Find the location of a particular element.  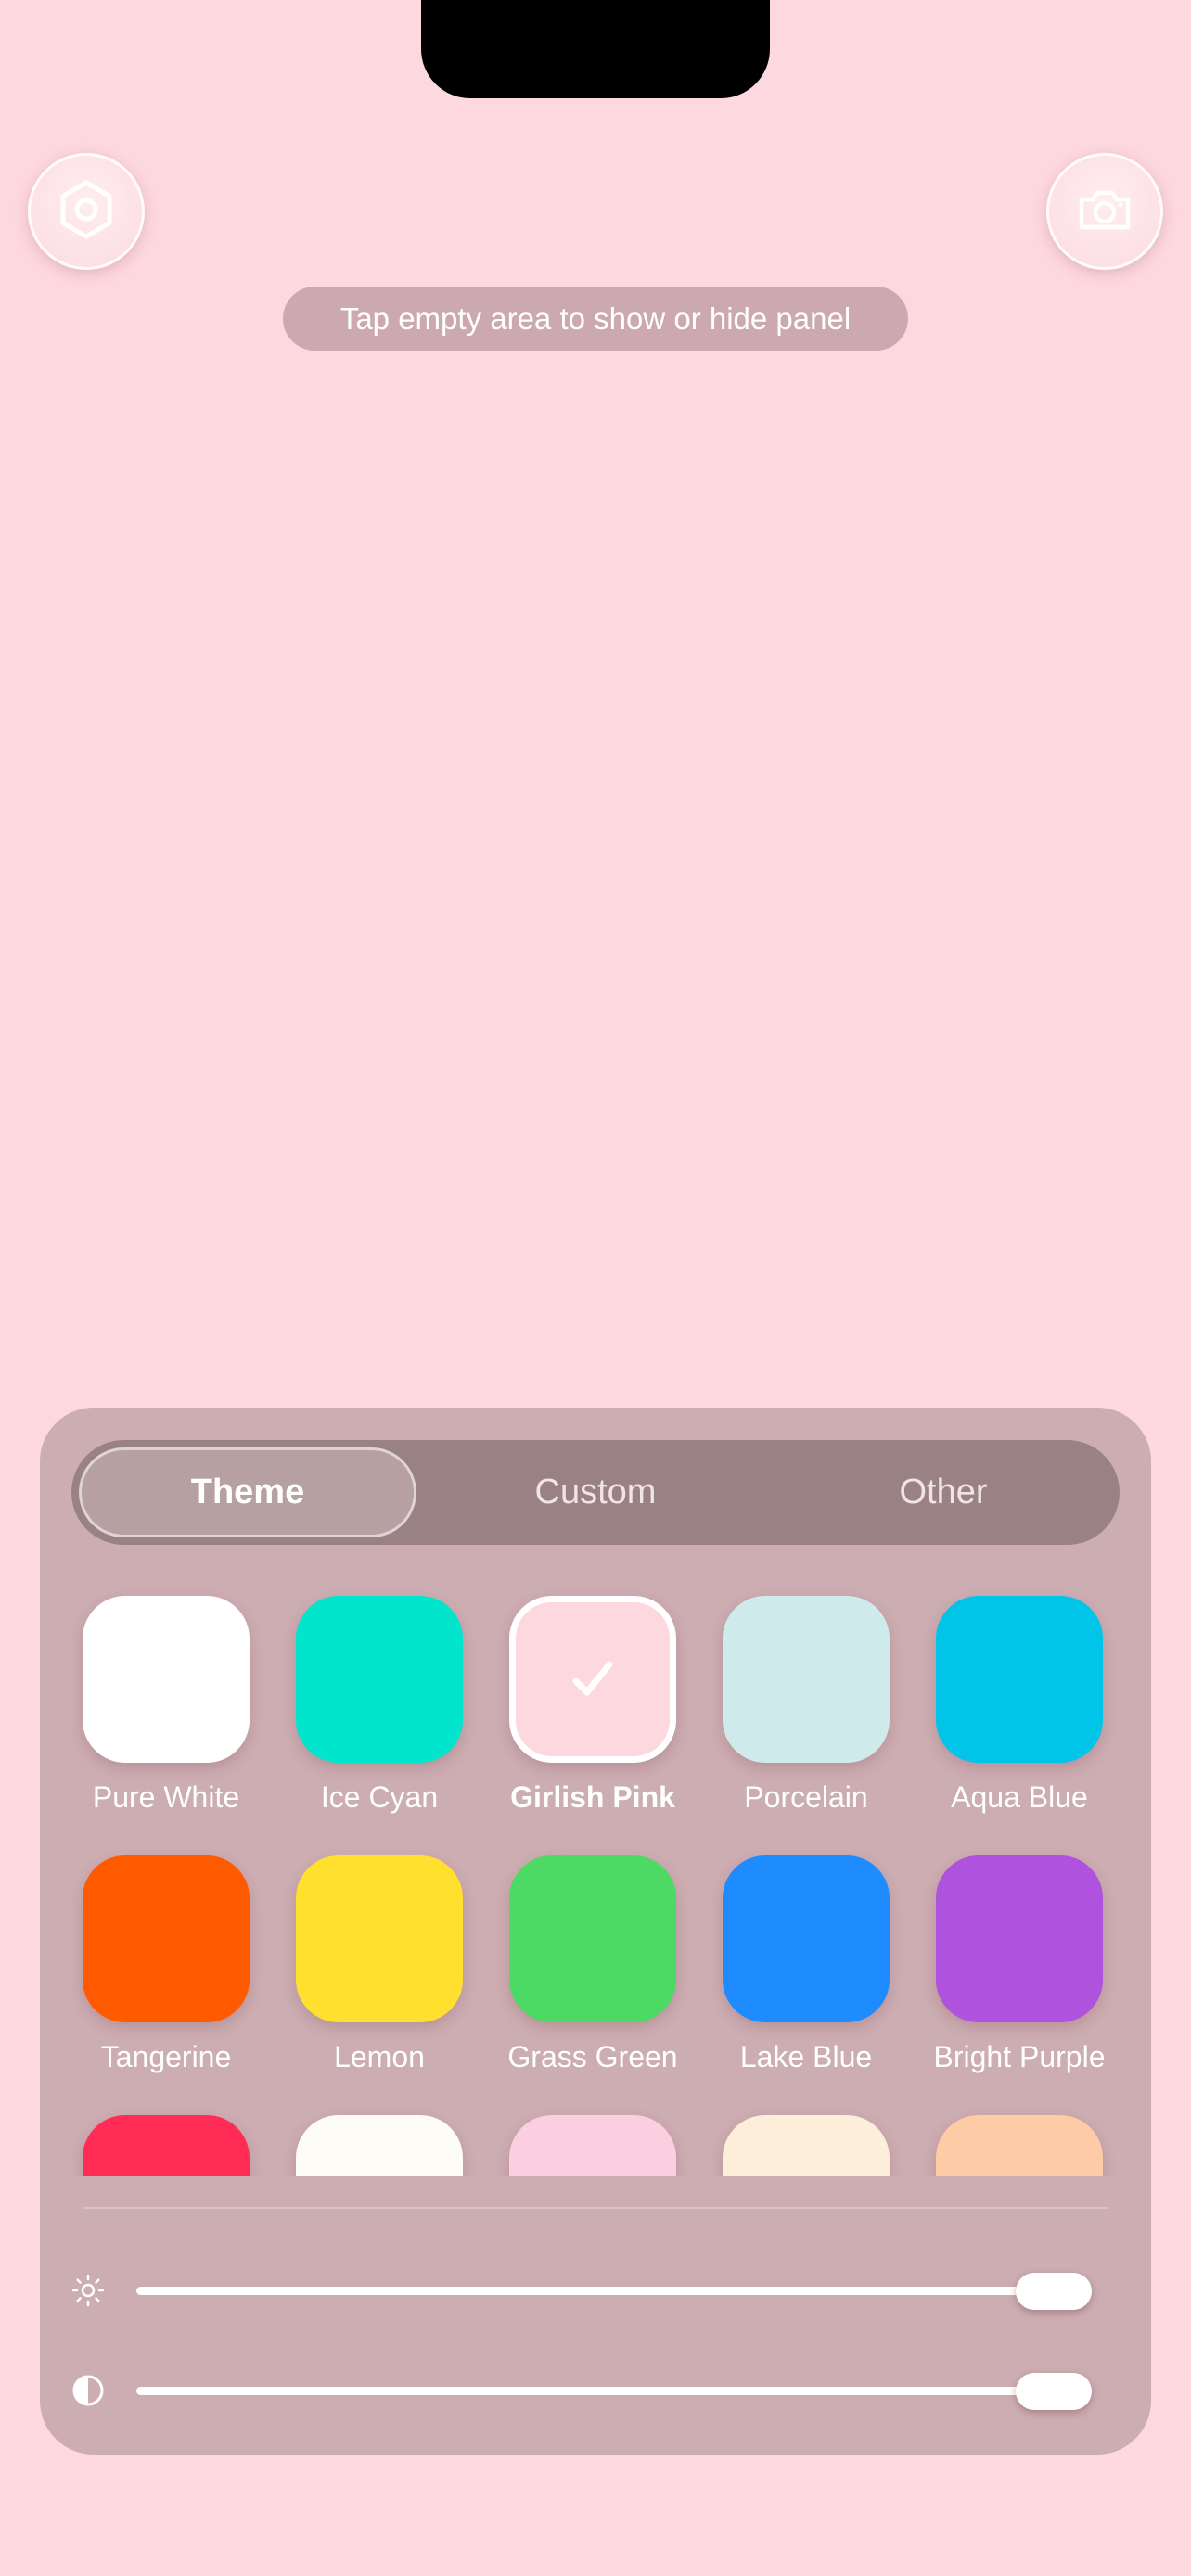

swatch-item: Ice Cyan is located at coordinates (377, 1712).